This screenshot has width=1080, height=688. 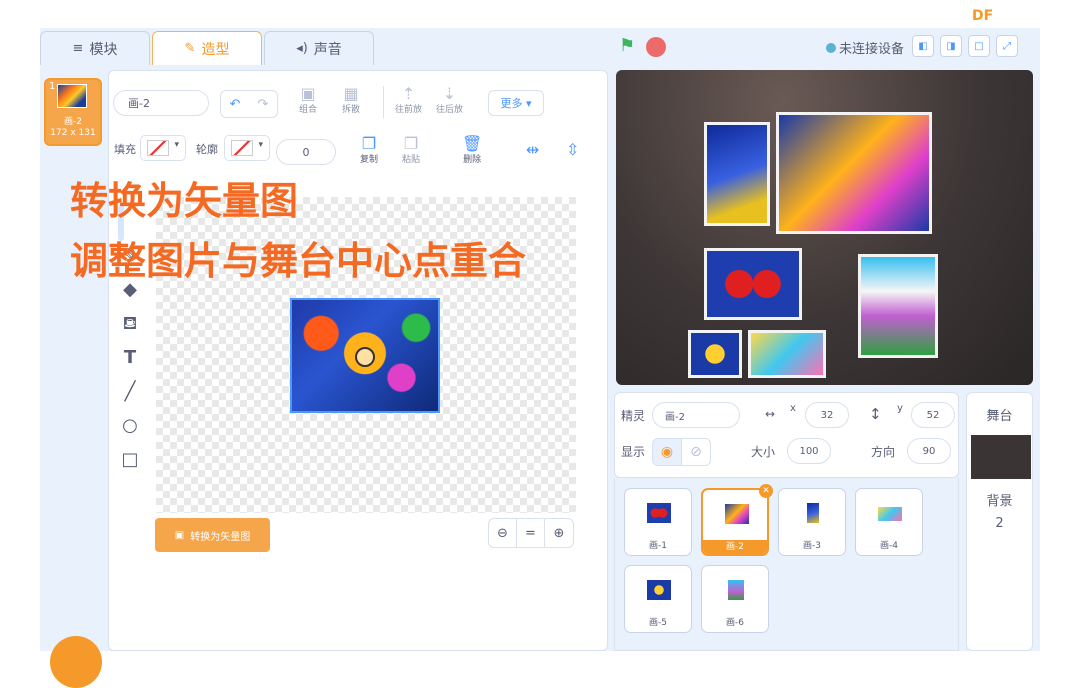 I want to click on ungroup-button: ▦ 拆散, so click(x=351, y=99).